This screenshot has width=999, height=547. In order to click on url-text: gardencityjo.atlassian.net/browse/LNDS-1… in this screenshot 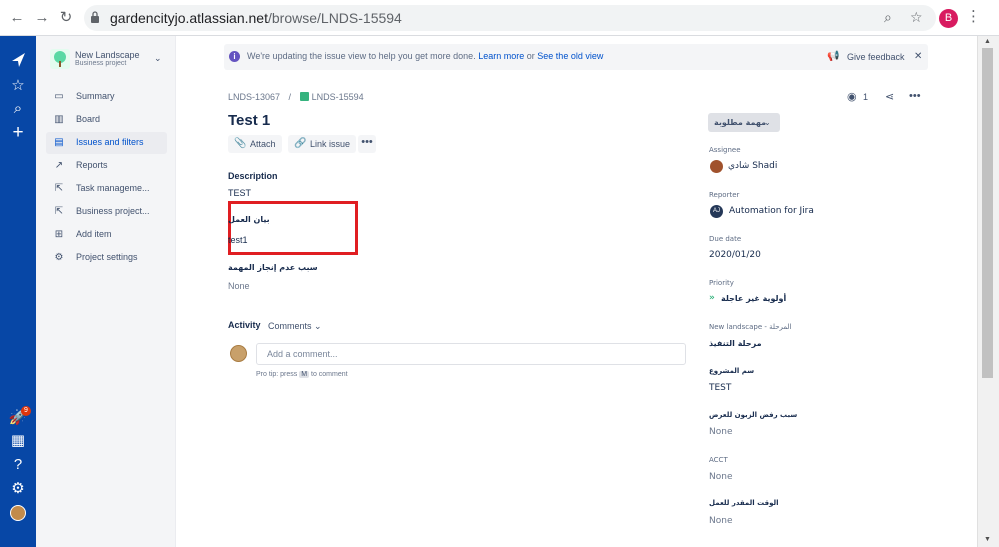, I will do `click(256, 18)`.